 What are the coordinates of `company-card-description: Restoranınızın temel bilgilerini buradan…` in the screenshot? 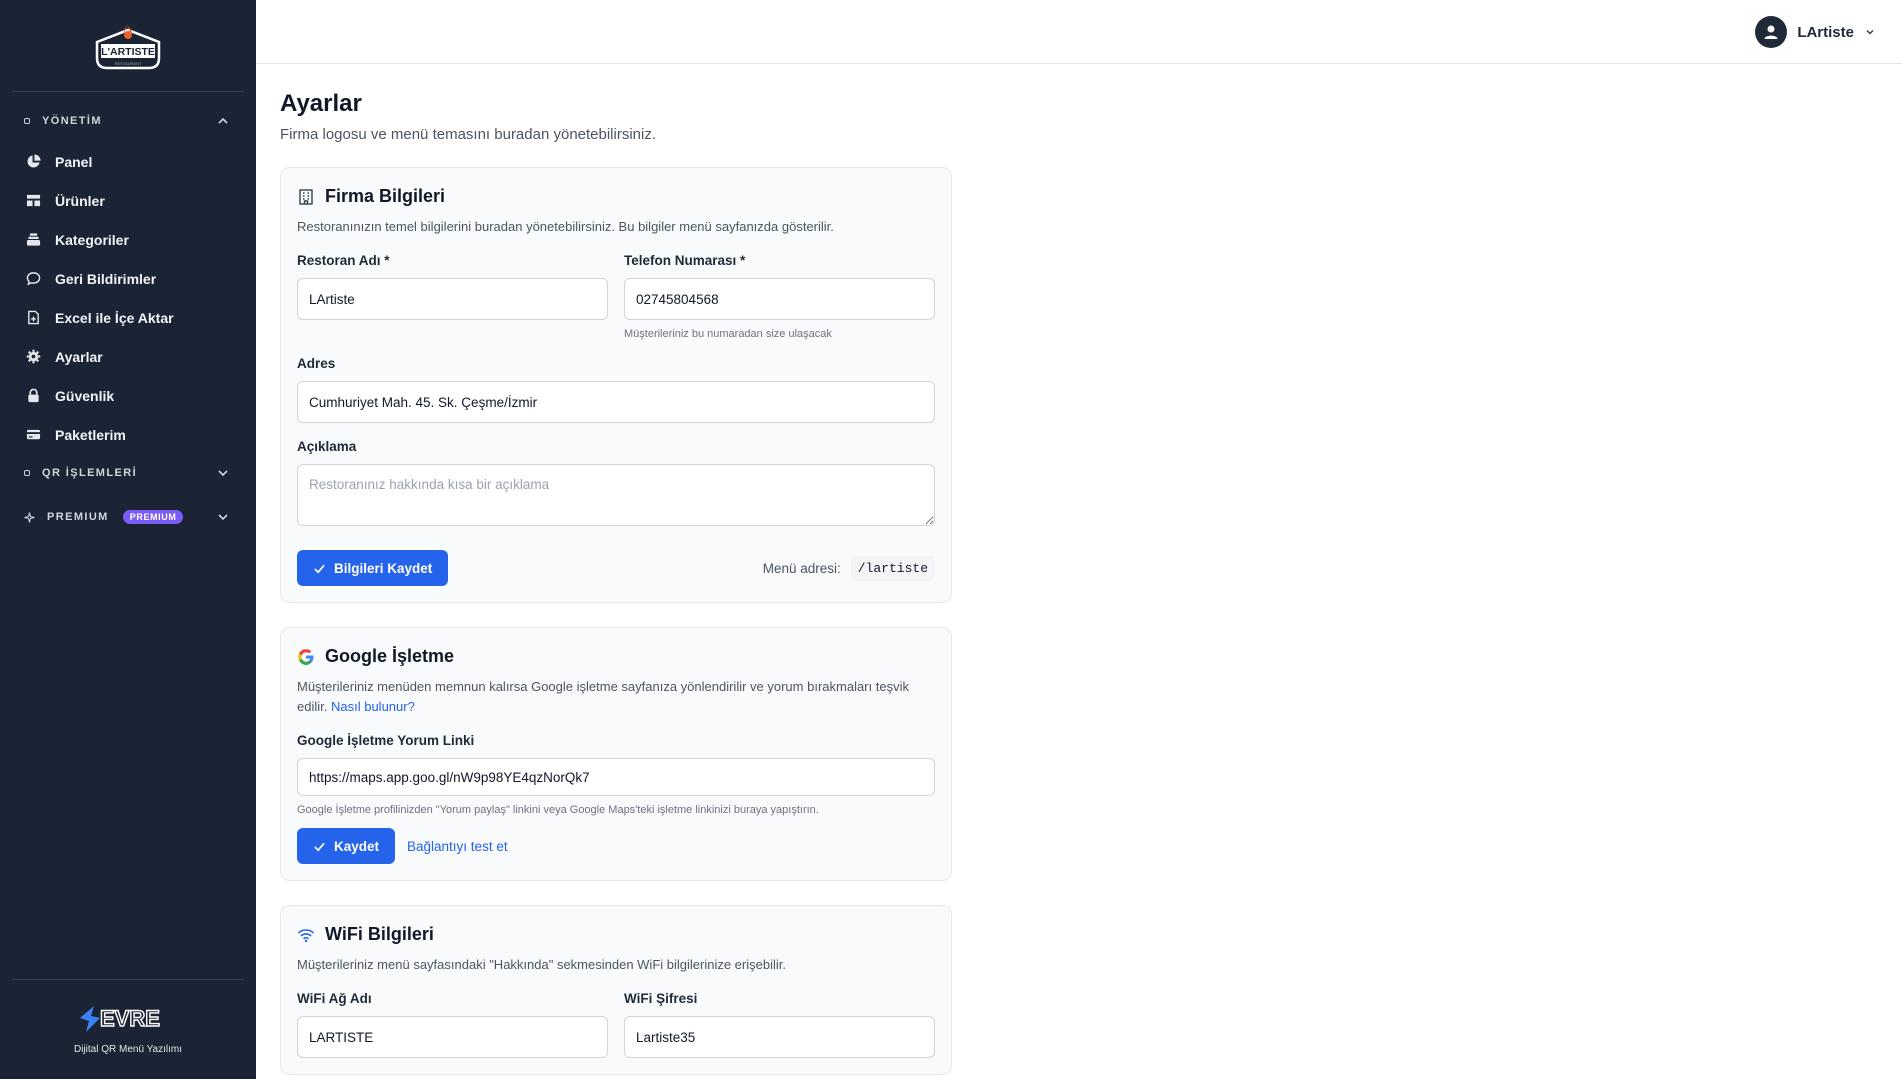 It's located at (565, 226).